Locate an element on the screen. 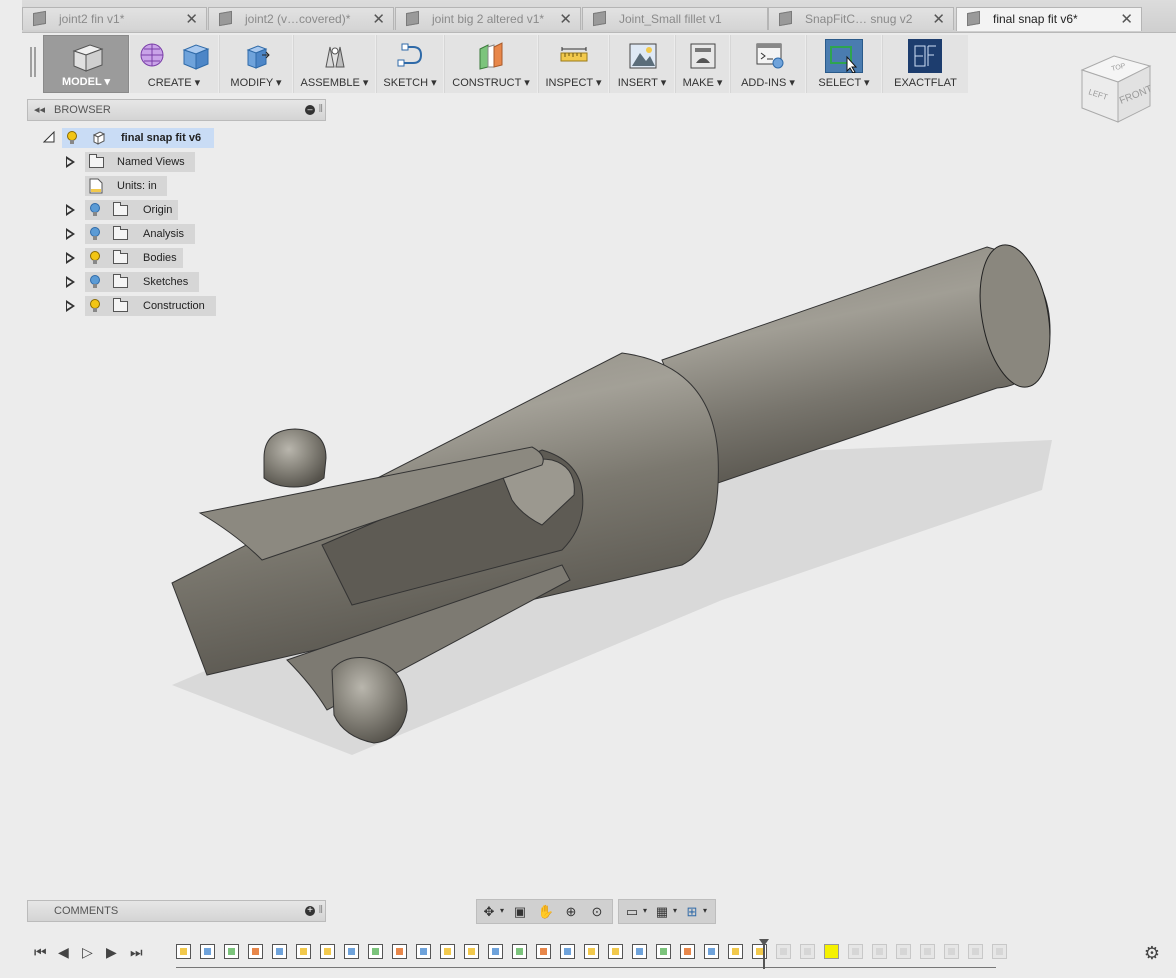  zoom-icon: ⊕ is located at coordinates (571, 912).